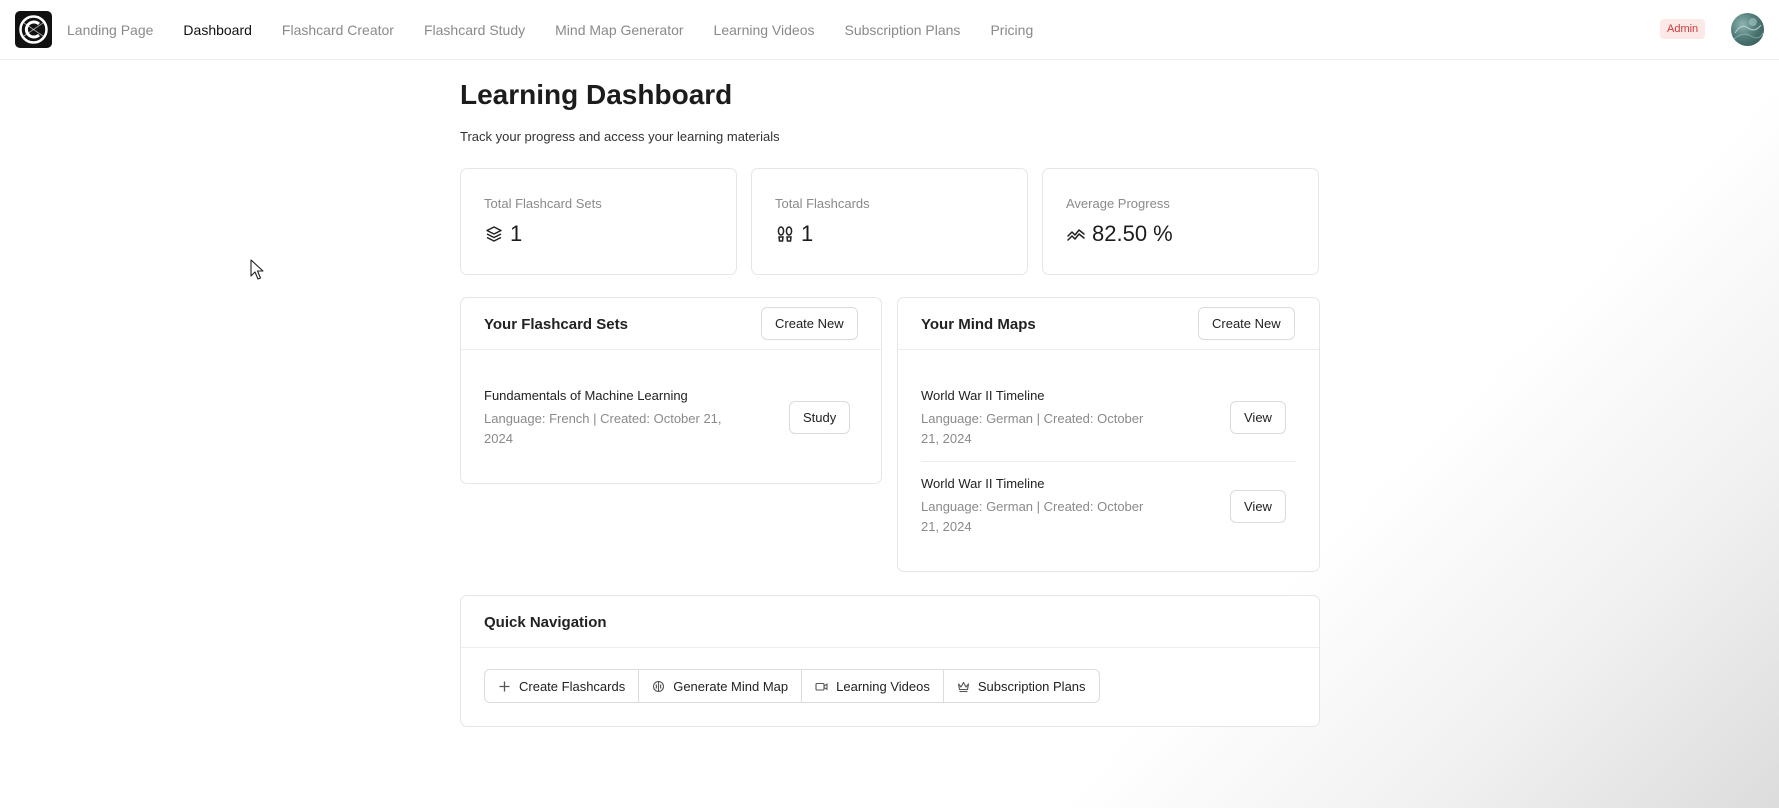  What do you see at coordinates (596, 94) in the screenshot?
I see `page-title: Learning Dashboard` at bounding box center [596, 94].